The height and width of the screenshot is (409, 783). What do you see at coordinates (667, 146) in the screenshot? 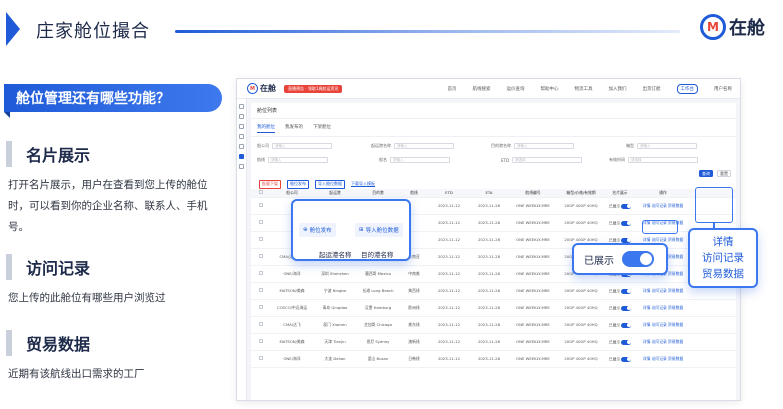
I see `container-input: 请输入` at bounding box center [667, 146].